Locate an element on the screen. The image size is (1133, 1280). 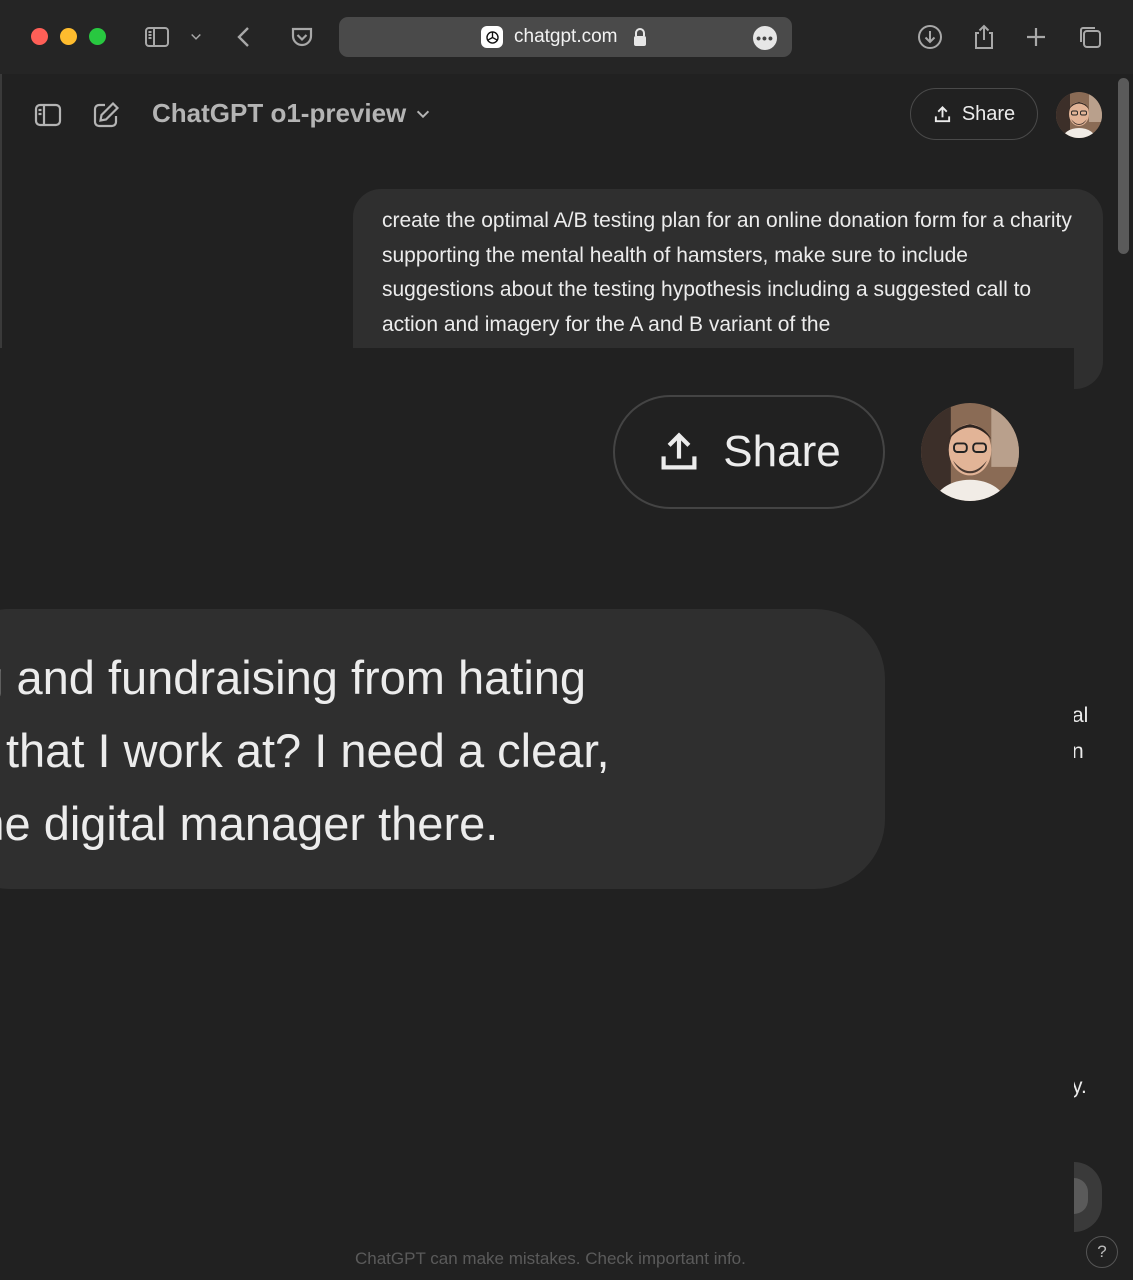
zoomed-message-line: keting and fundraising from hating is located at coordinates (293, 677).